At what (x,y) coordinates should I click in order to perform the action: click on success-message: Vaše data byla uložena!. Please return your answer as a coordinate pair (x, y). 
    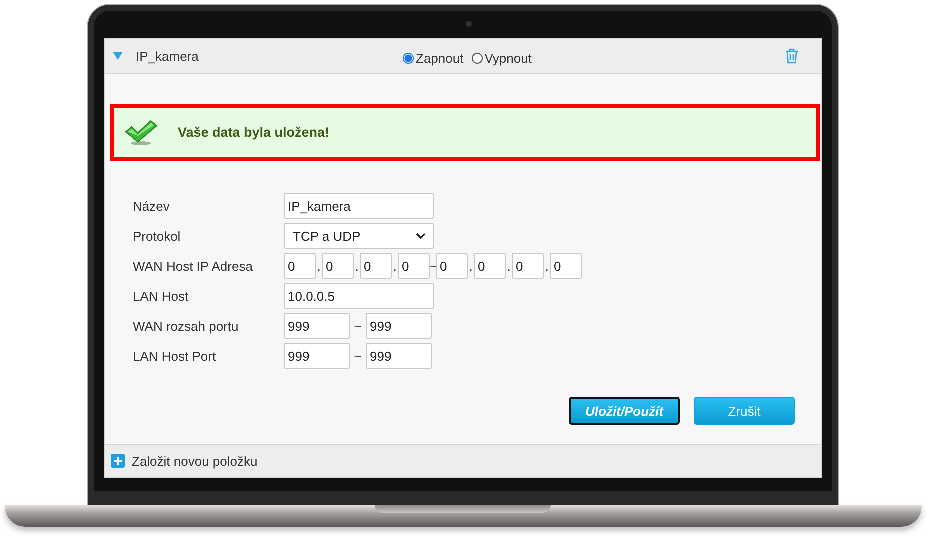
    Looking at the image, I should click on (254, 132).